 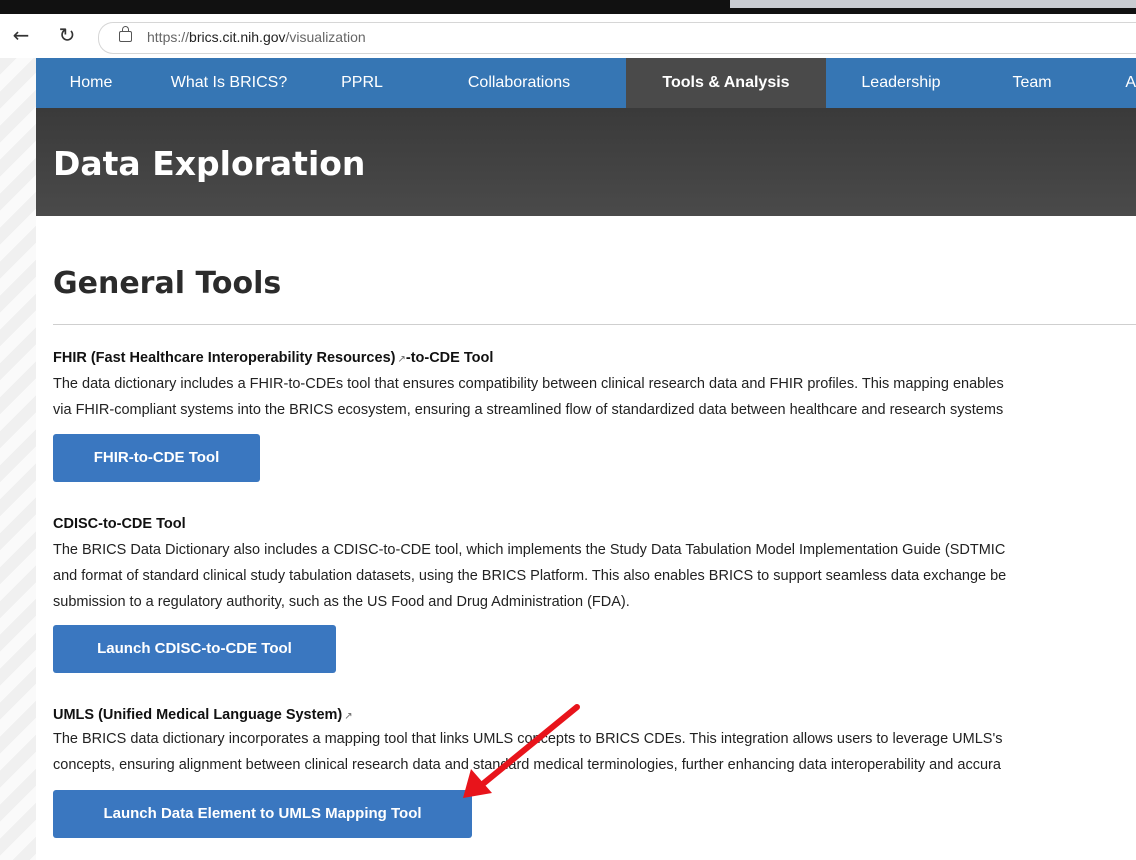 I want to click on window-top-strip, so click(x=568, y=7).